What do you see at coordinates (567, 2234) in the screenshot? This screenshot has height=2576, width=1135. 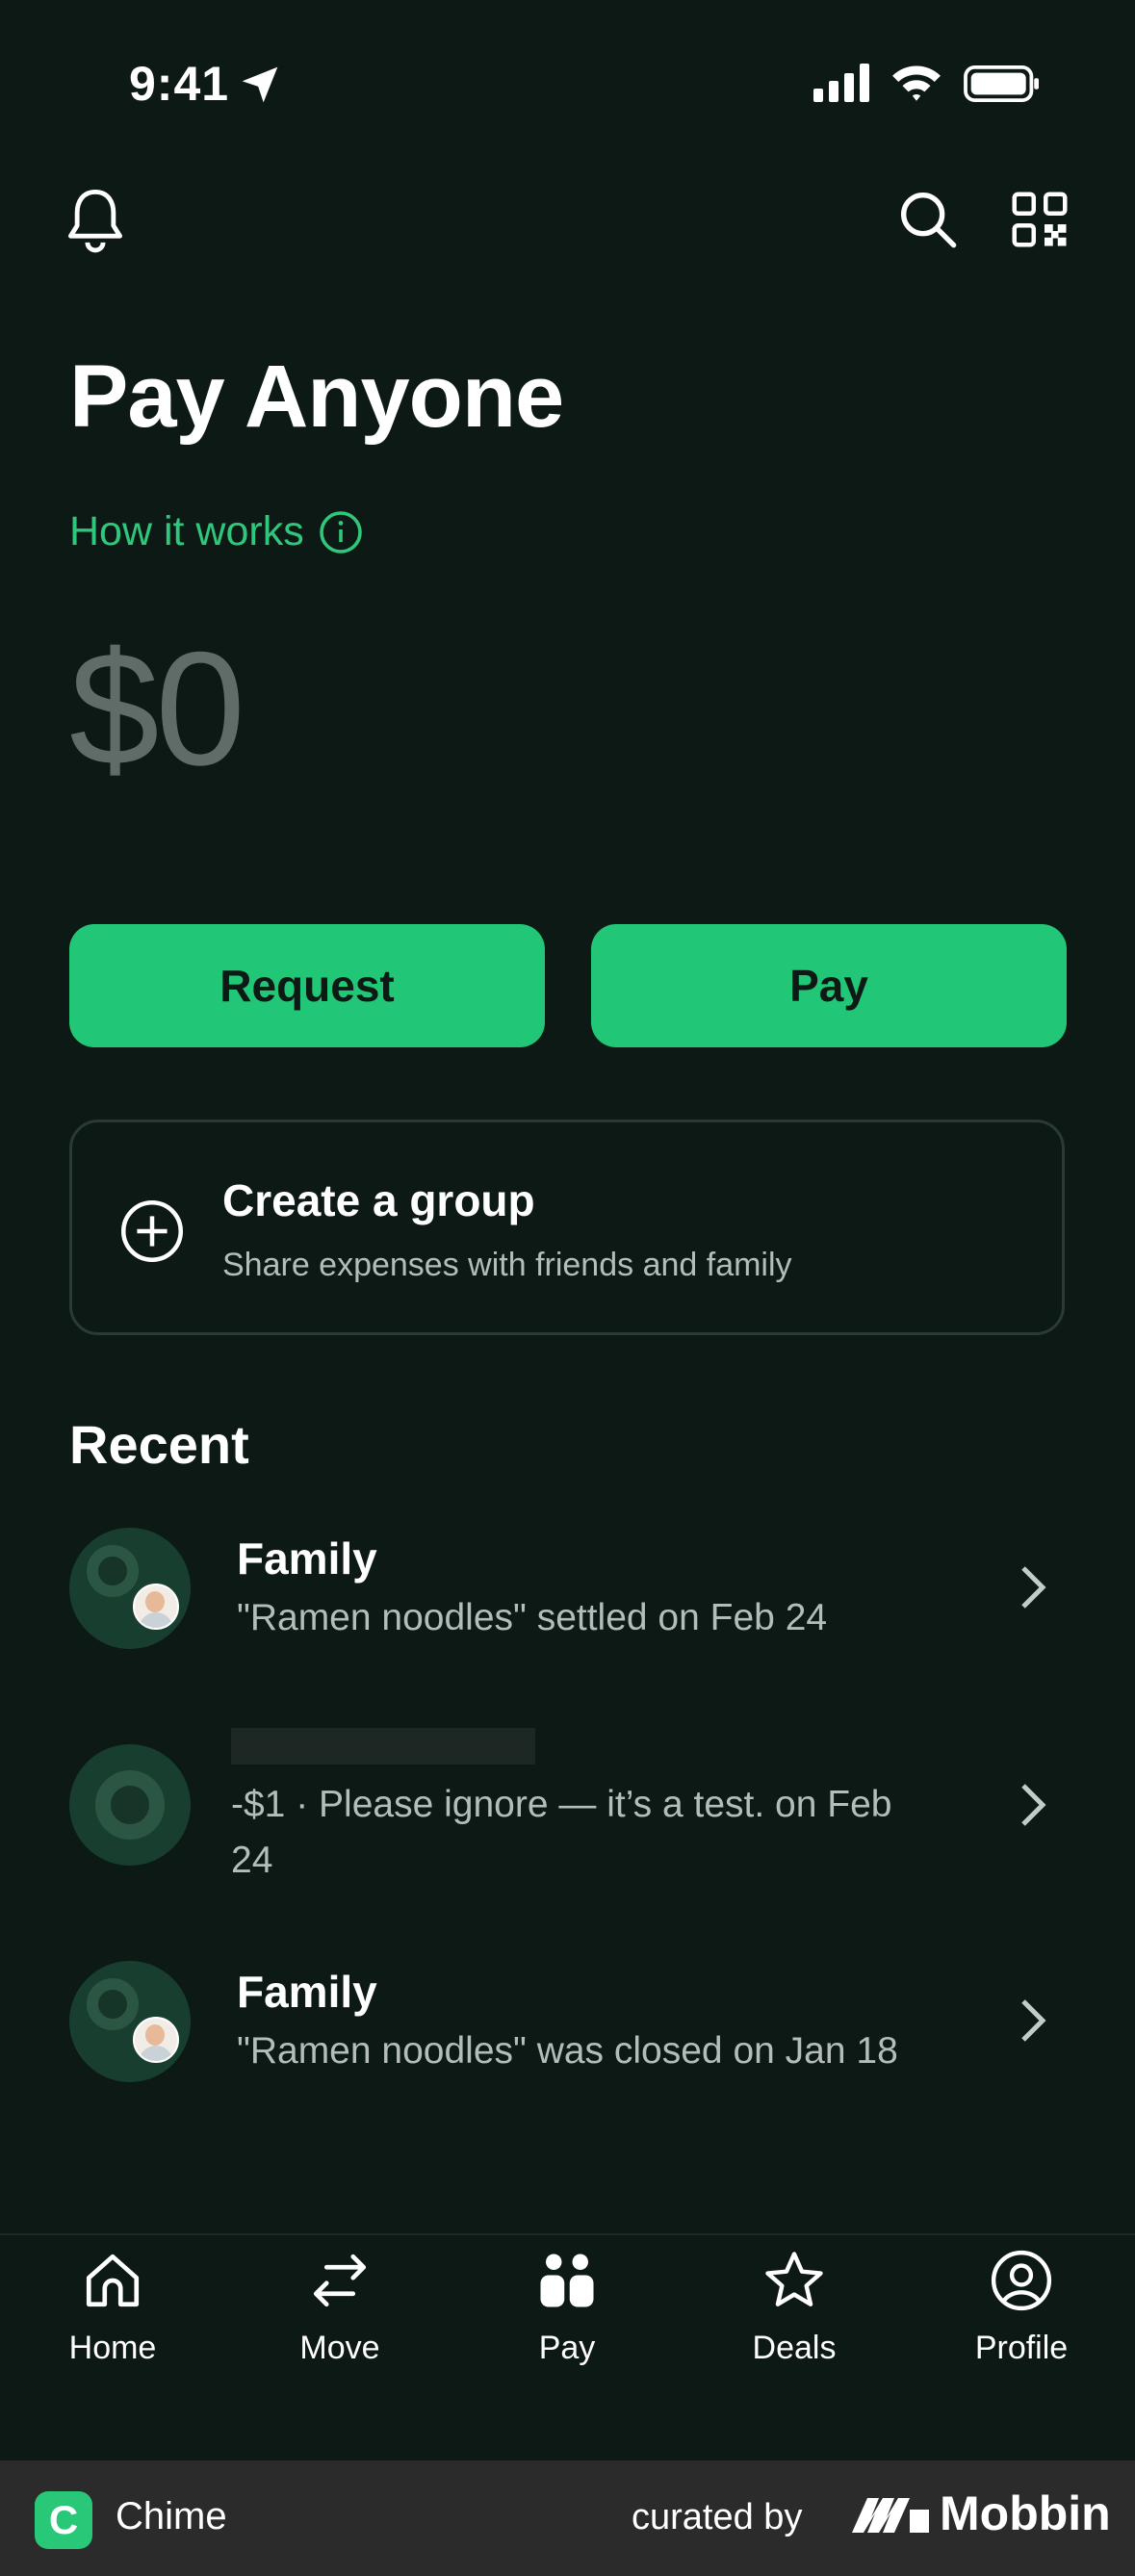 I see `tab-bar-divider` at bounding box center [567, 2234].